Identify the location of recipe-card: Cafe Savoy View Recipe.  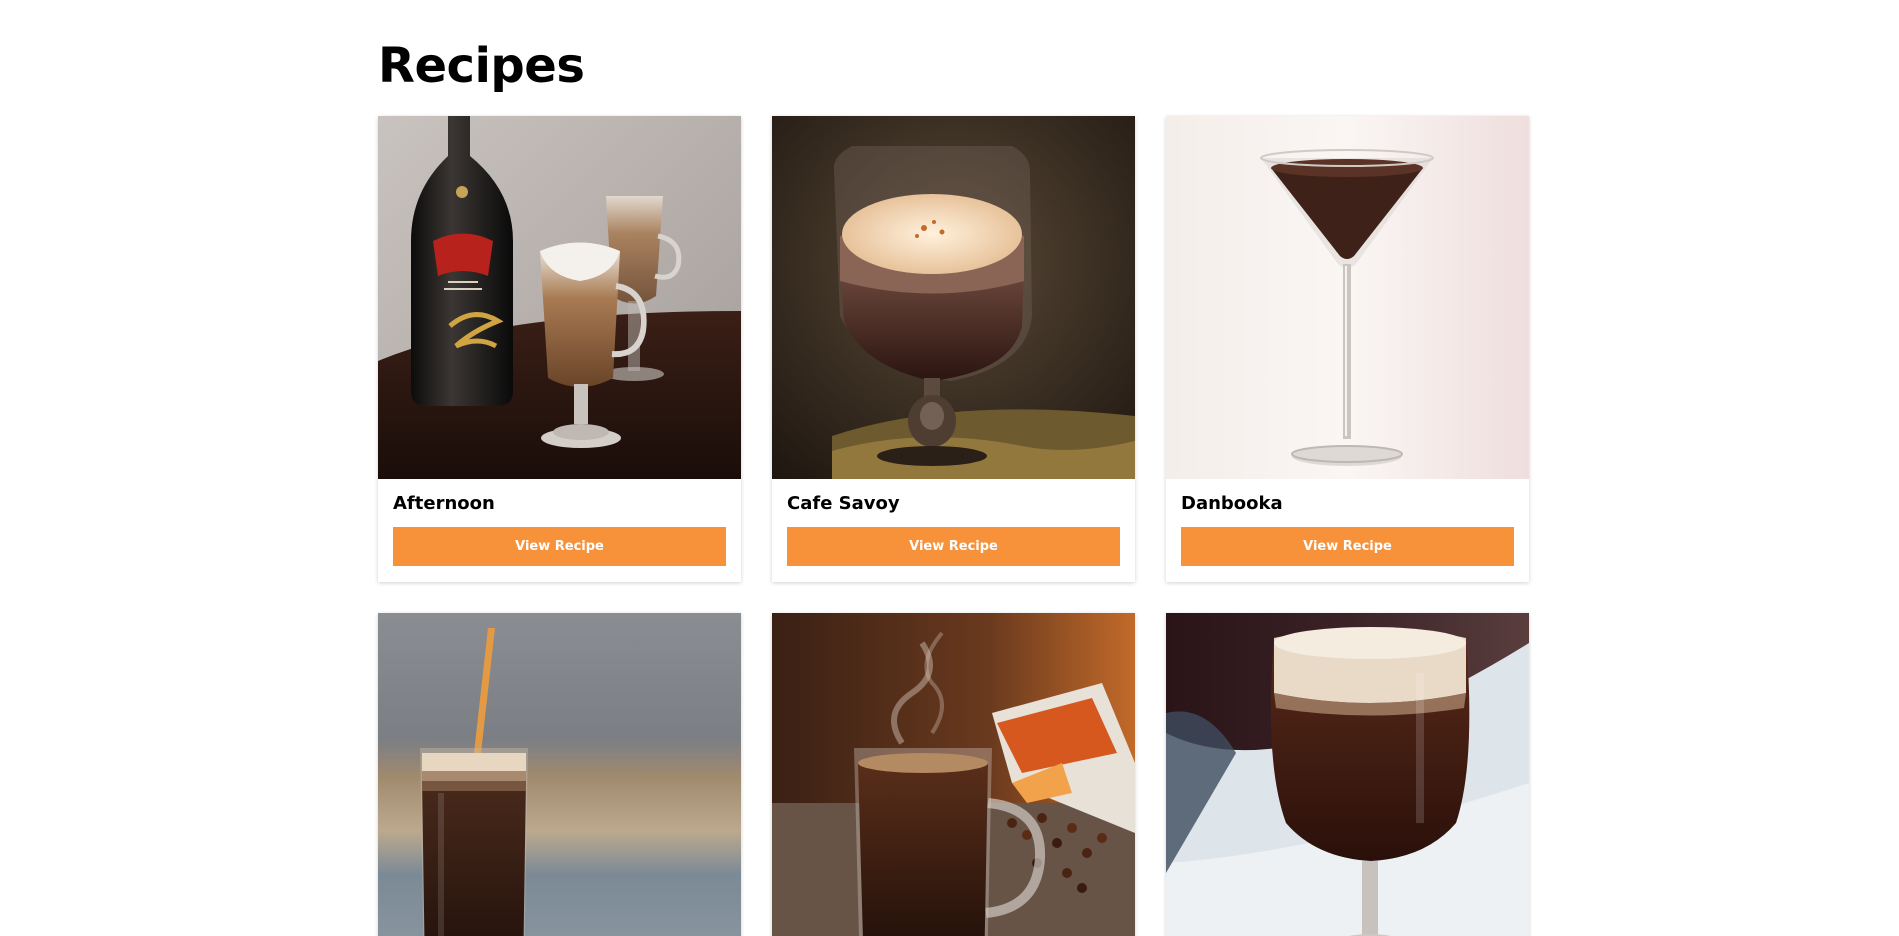
(953, 349).